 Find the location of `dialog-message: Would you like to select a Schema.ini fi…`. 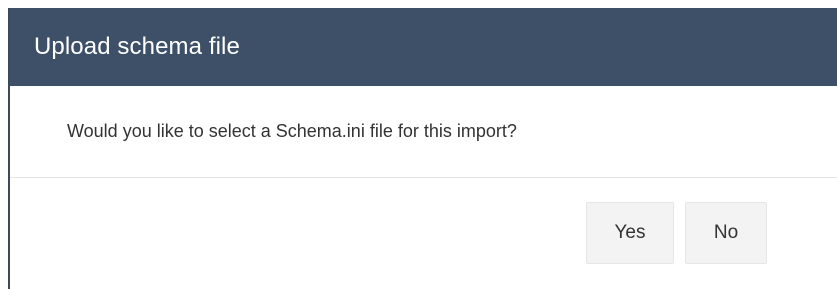

dialog-message: Would you like to select a Schema.ini fi… is located at coordinates (292, 131).